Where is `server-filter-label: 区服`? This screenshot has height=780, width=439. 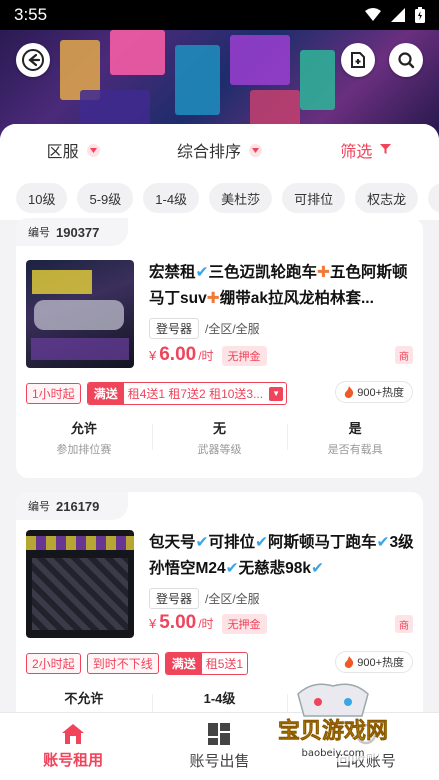
server-filter-label: 区服 is located at coordinates (63, 150).